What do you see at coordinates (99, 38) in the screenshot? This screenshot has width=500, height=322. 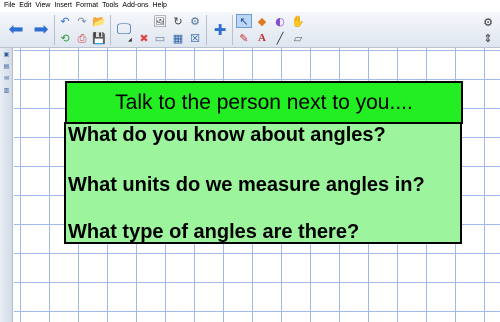 I see `save-icon: 💾` at bounding box center [99, 38].